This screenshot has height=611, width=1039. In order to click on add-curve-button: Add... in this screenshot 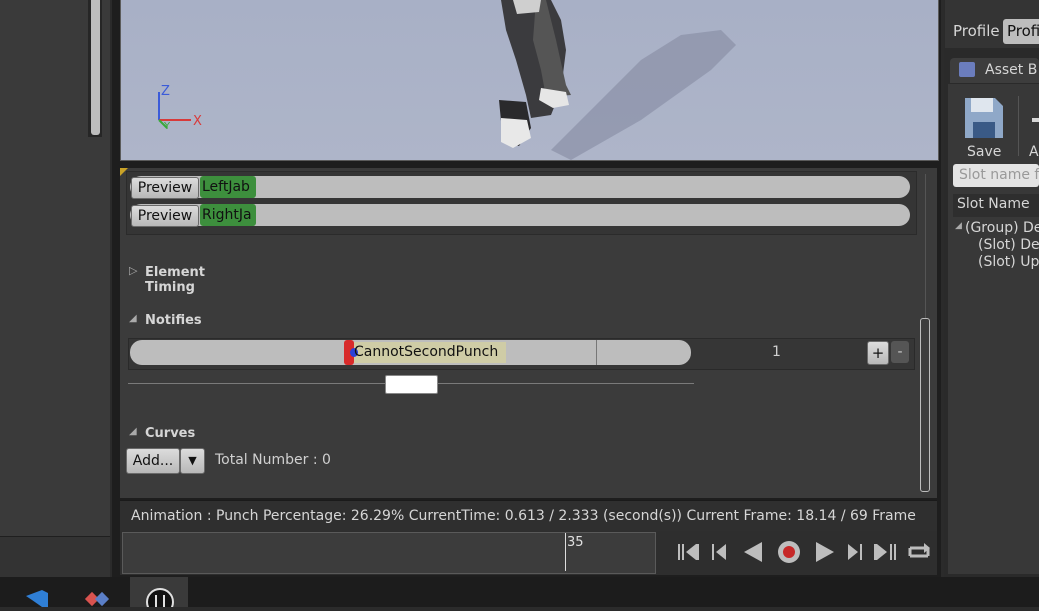, I will do `click(153, 461)`.